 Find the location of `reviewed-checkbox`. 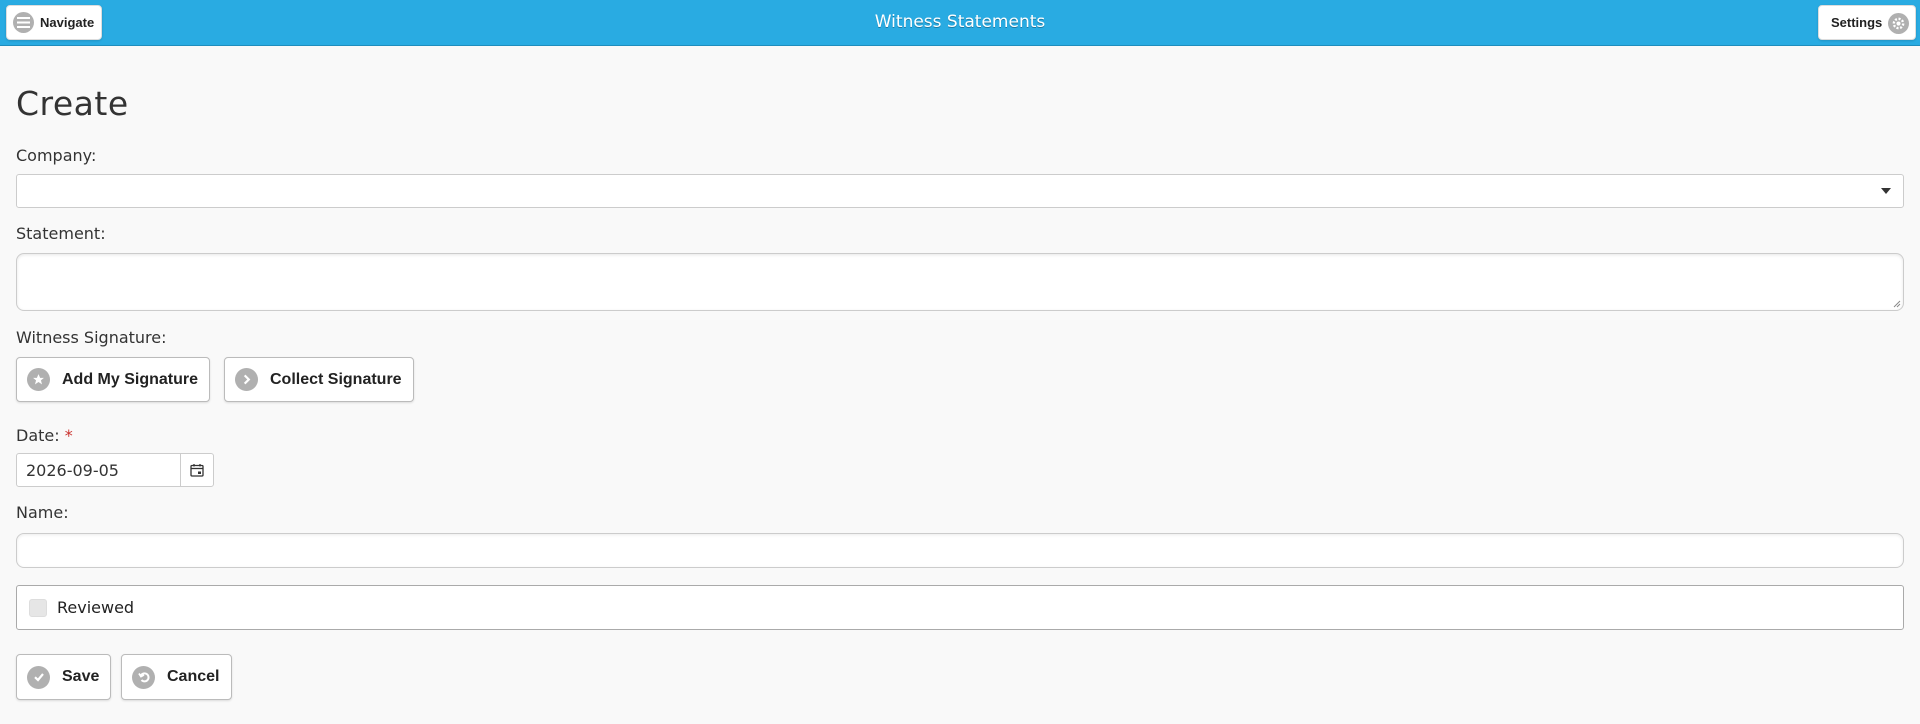

reviewed-checkbox is located at coordinates (38, 608).